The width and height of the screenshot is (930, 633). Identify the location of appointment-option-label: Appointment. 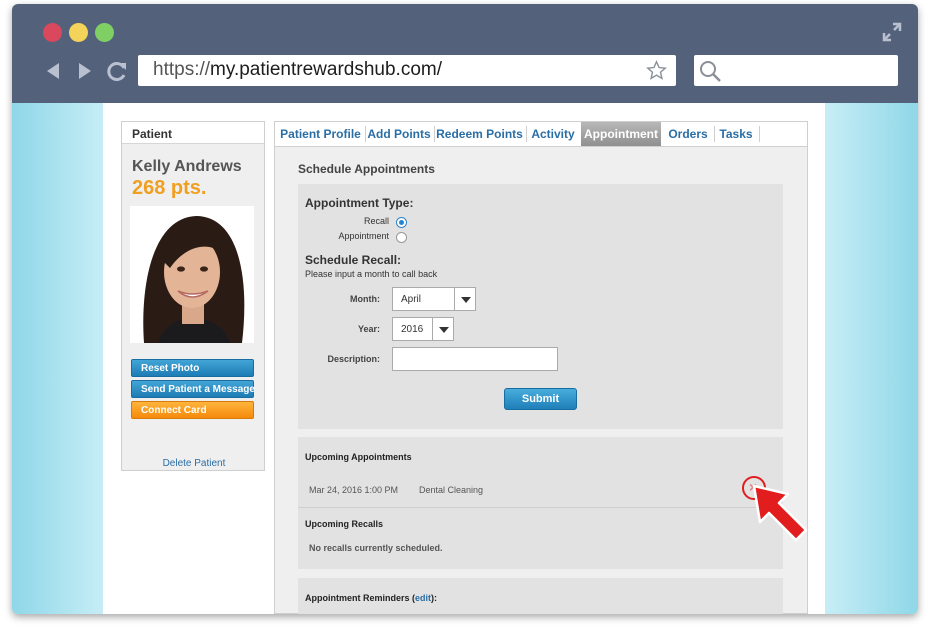
(363, 236).